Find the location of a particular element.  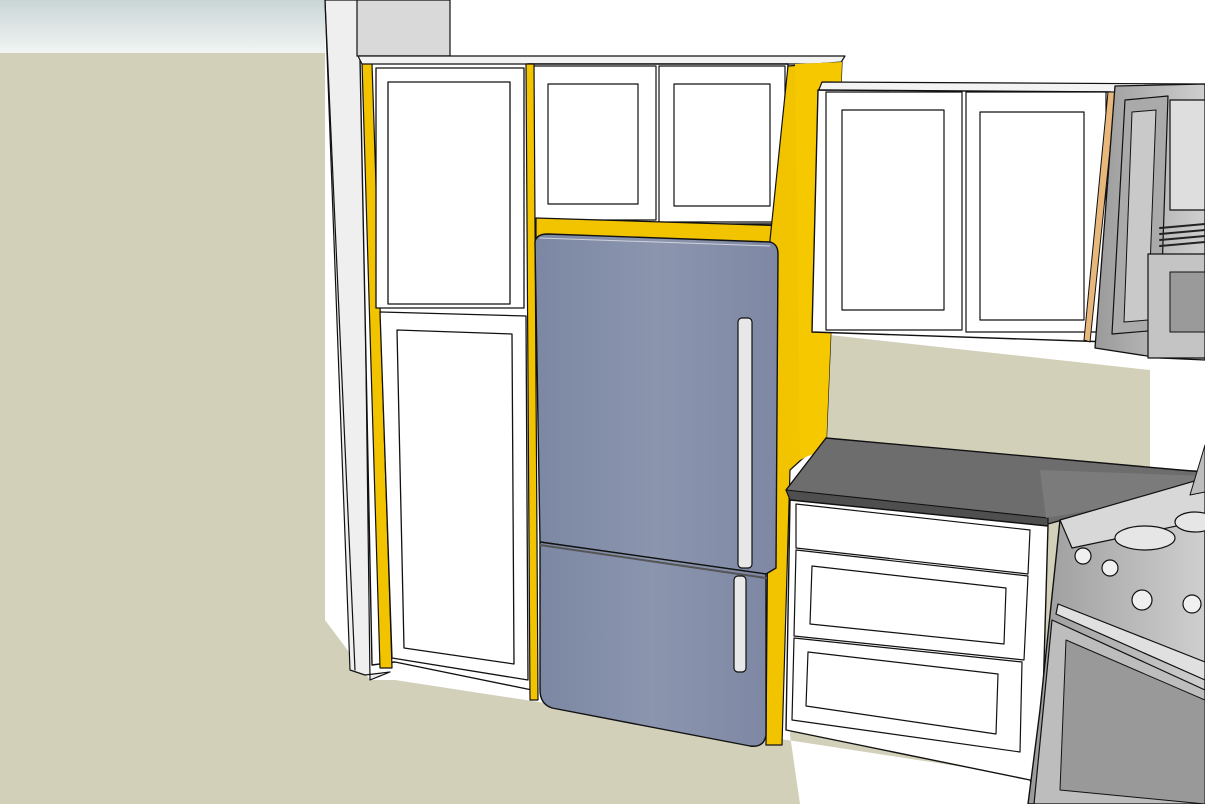

knob-2-icon is located at coordinates (1110, 568).